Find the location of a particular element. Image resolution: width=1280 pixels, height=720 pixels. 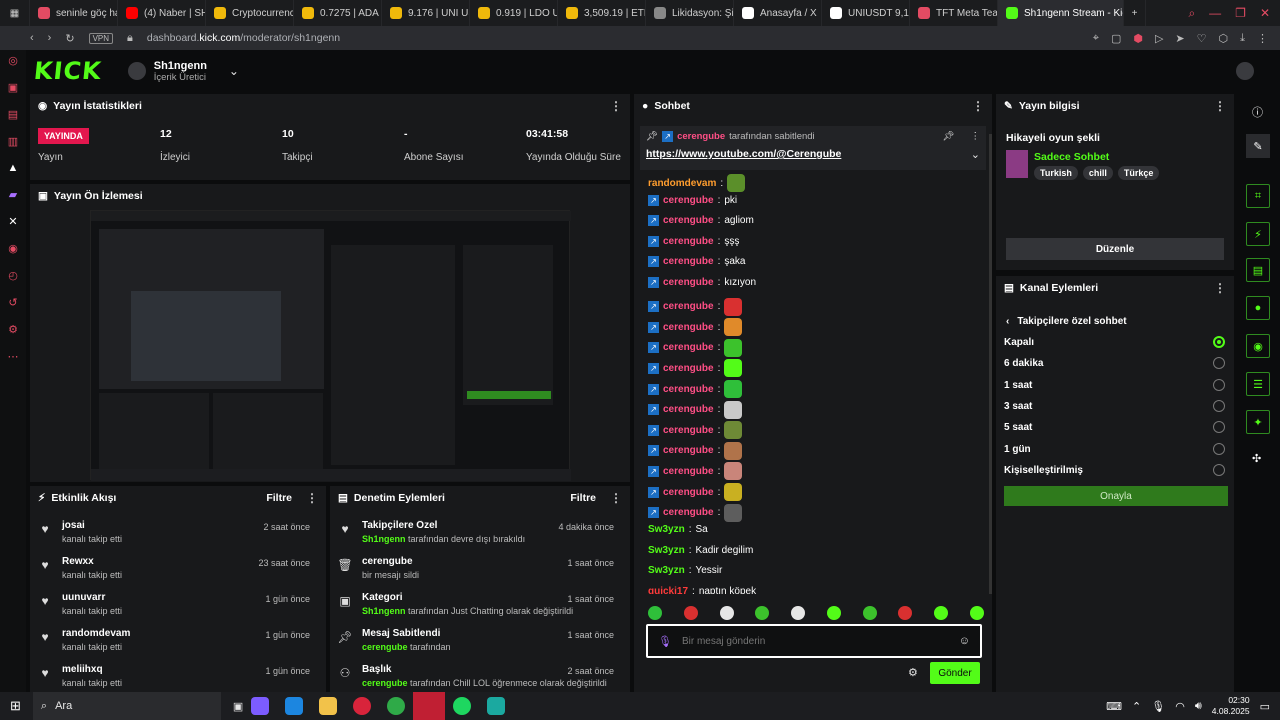

chrome-icon is located at coordinates (396, 706).